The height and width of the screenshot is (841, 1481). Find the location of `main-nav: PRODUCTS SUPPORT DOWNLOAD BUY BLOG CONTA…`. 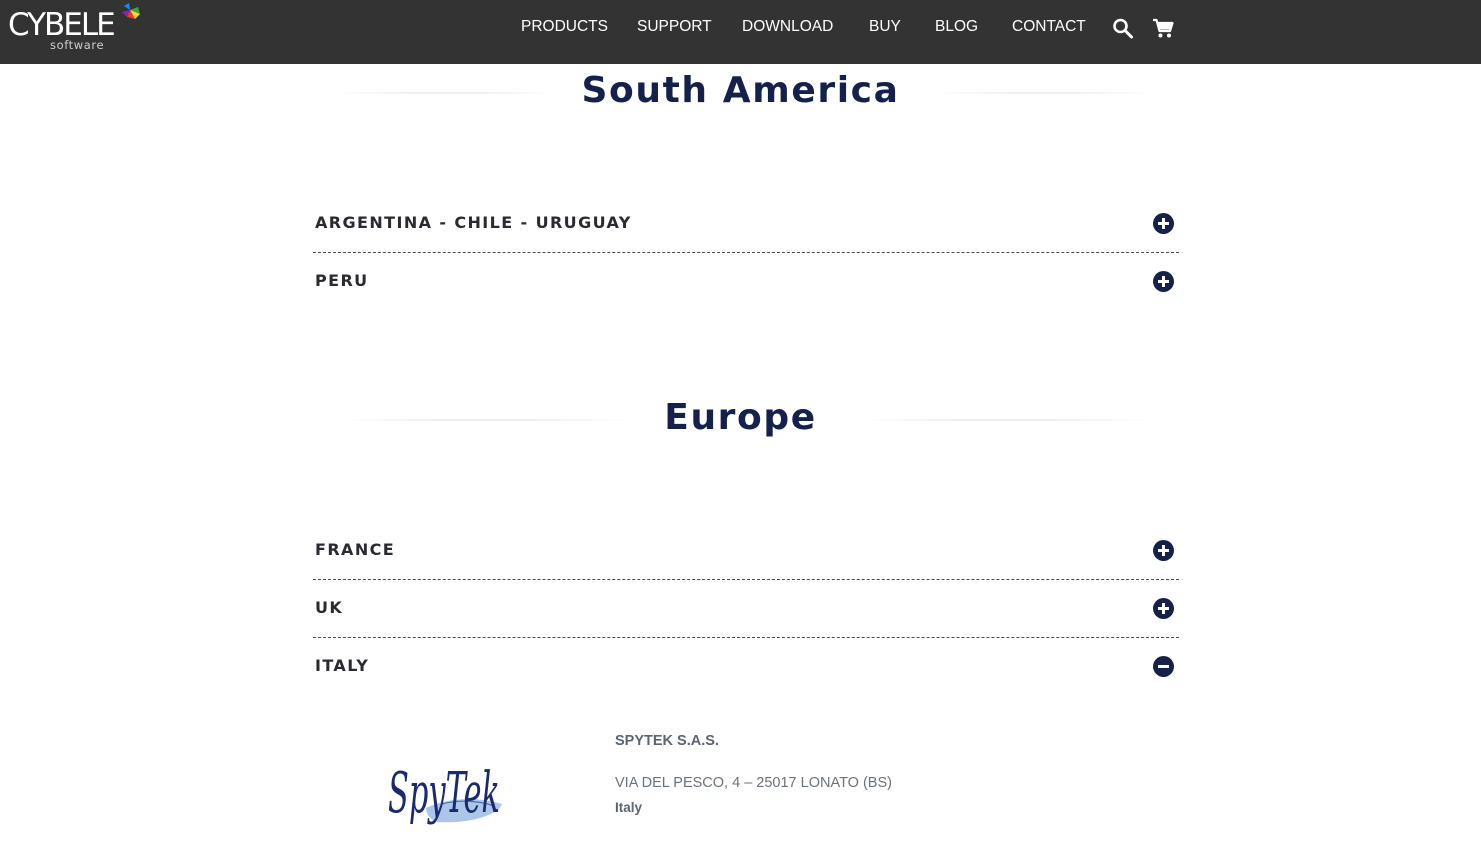

main-nav: PRODUCTS SUPPORT DOWNLOAD BUY BLOG CONTA… is located at coordinates (740, 32).